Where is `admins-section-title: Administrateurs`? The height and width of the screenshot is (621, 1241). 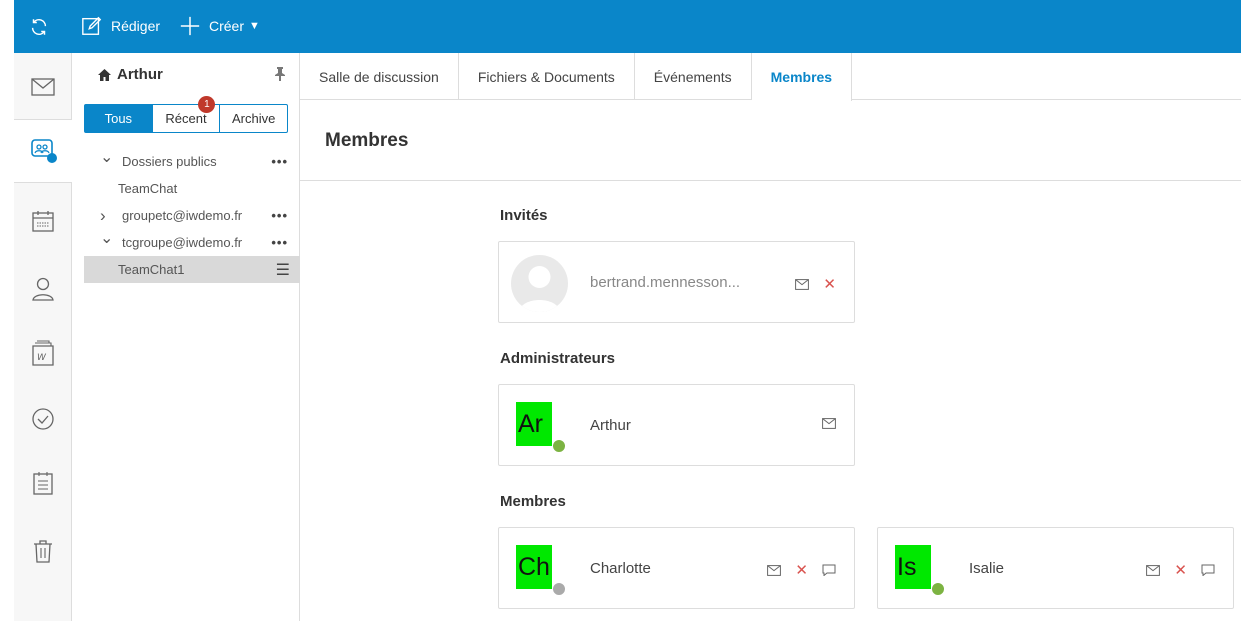
admins-section-title: Administrateurs is located at coordinates (558, 358).